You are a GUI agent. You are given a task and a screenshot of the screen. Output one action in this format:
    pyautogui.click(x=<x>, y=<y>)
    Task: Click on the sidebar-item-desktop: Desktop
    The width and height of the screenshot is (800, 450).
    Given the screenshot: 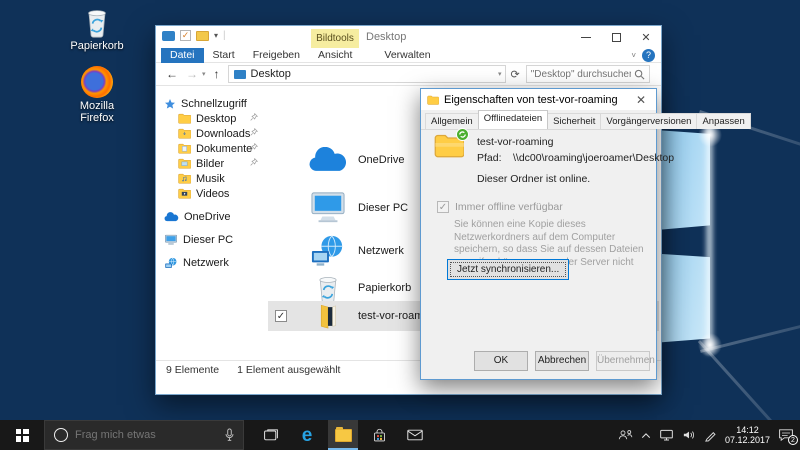 What is the action you would take?
    pyautogui.click(x=211, y=118)
    